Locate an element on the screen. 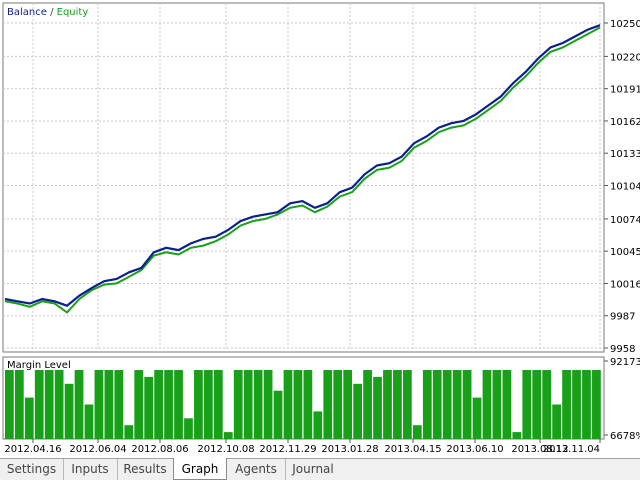  legend-balance: Balance is located at coordinates (27, 12).